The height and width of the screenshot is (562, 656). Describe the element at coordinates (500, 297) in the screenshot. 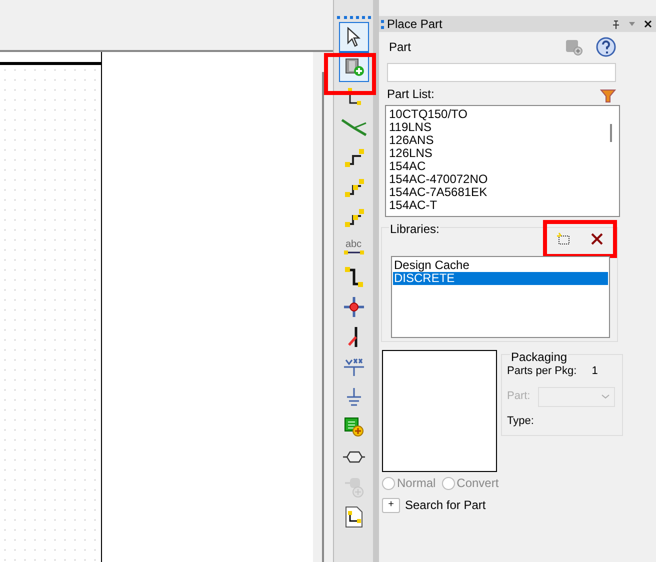

I see `library-list: Design Cache DISCRETE` at that location.